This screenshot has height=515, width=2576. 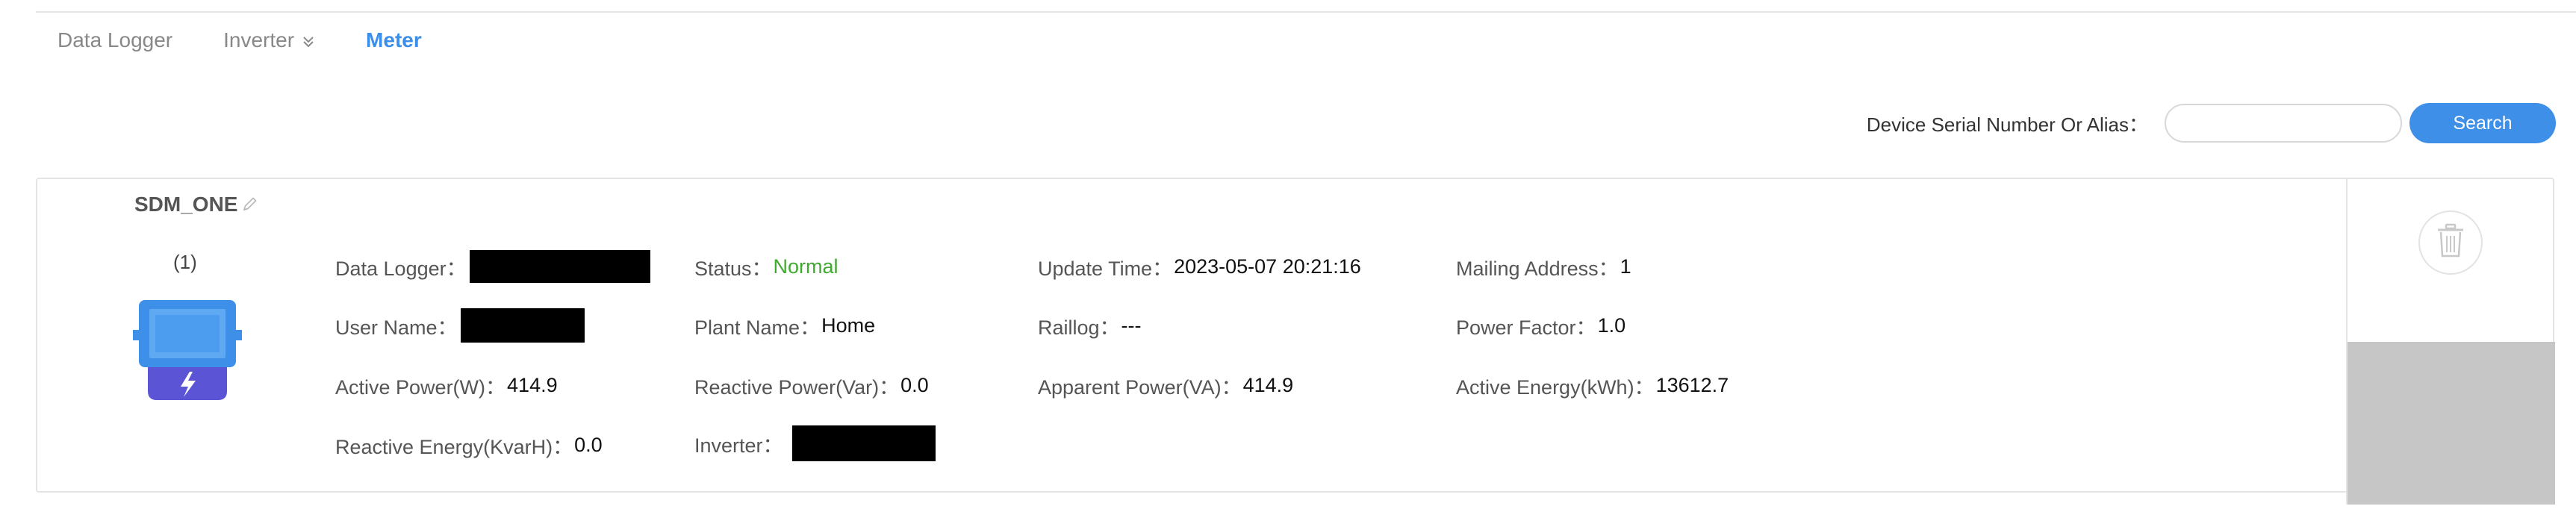 What do you see at coordinates (454, 446) in the screenshot?
I see `field-label: Reactive Energy(KvarH)：` at bounding box center [454, 446].